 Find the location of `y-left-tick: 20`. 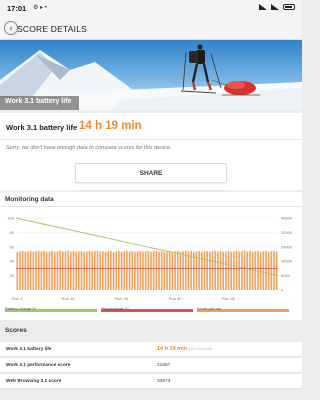

y-left-tick: 20 is located at coordinates (12, 275).